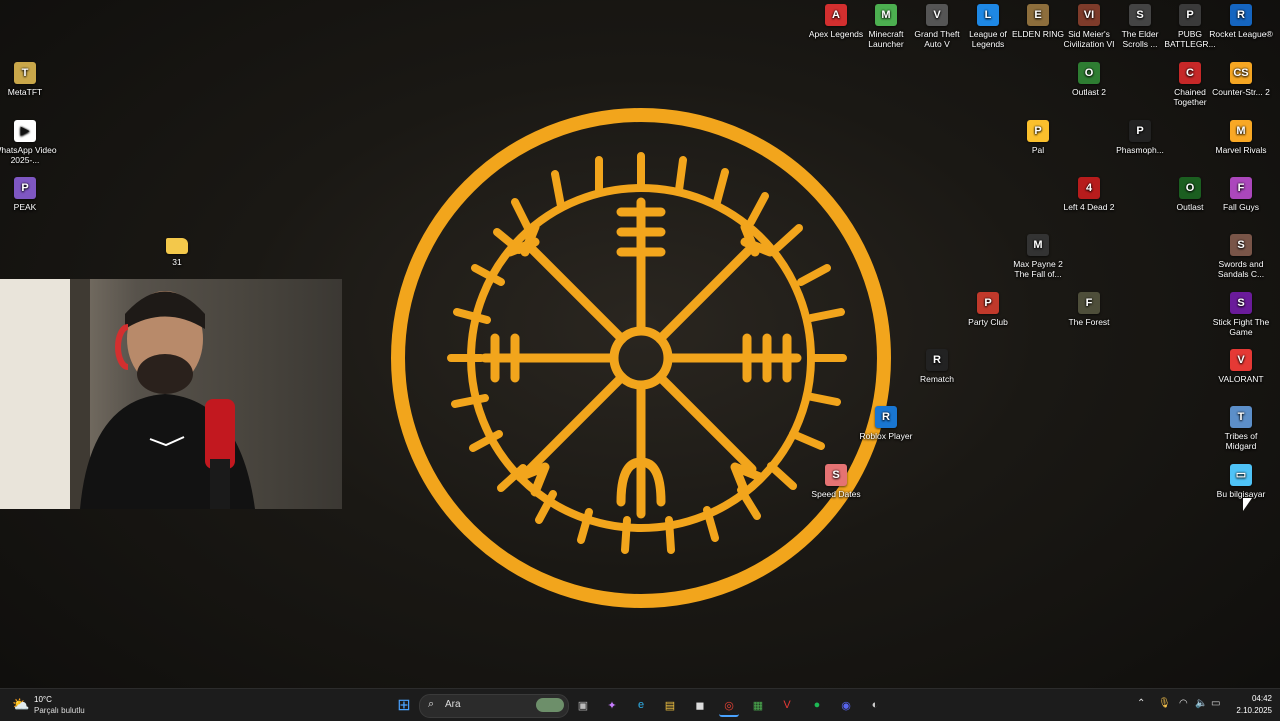 The image size is (1280, 721). What do you see at coordinates (59, 710) in the screenshot?
I see `weather-condition: Parçalı bulutlu` at bounding box center [59, 710].